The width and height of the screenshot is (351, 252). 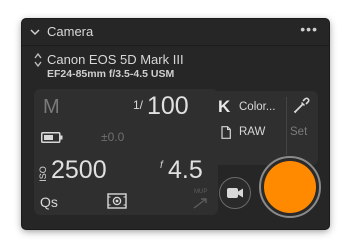 I want to click on capture-button, so click(x=290, y=187).